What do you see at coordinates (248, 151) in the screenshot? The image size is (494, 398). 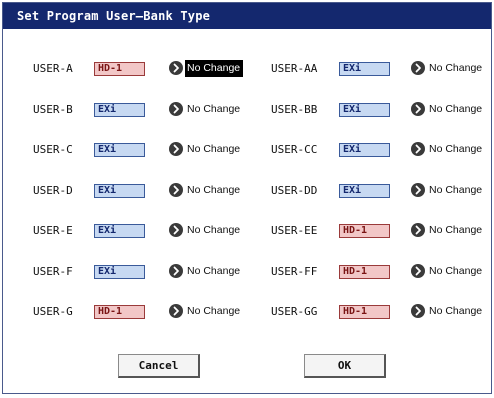 I see `bank-row: USER-C EXi No Change USER-CC EXi No Change` at bounding box center [248, 151].